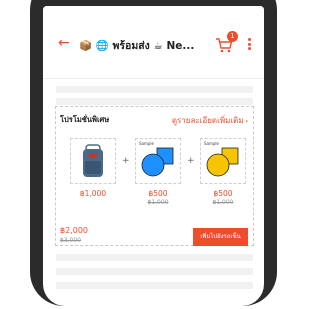  What do you see at coordinates (158, 161) in the screenshot?
I see `bundle-product-sample-blue: Sample` at bounding box center [158, 161].